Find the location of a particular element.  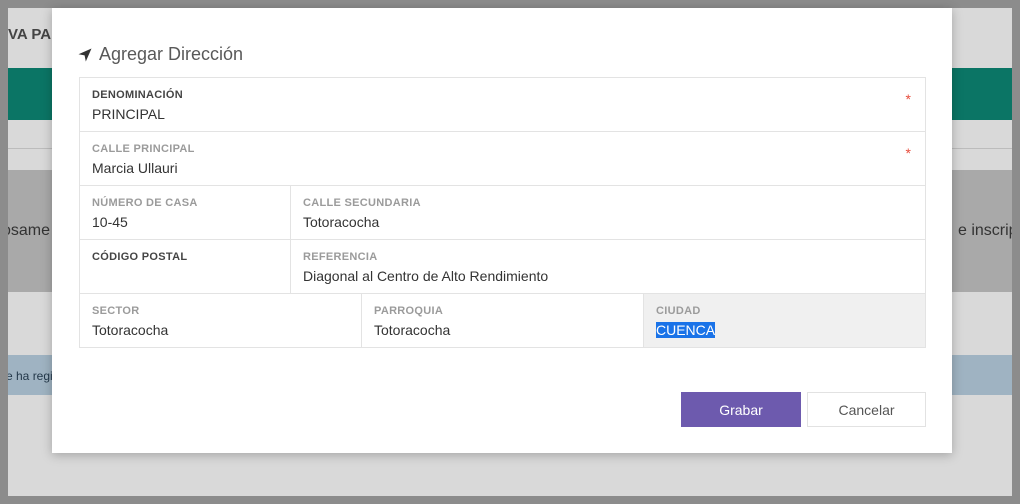

parroquia-label: PARROQUIA is located at coordinates (409, 311).